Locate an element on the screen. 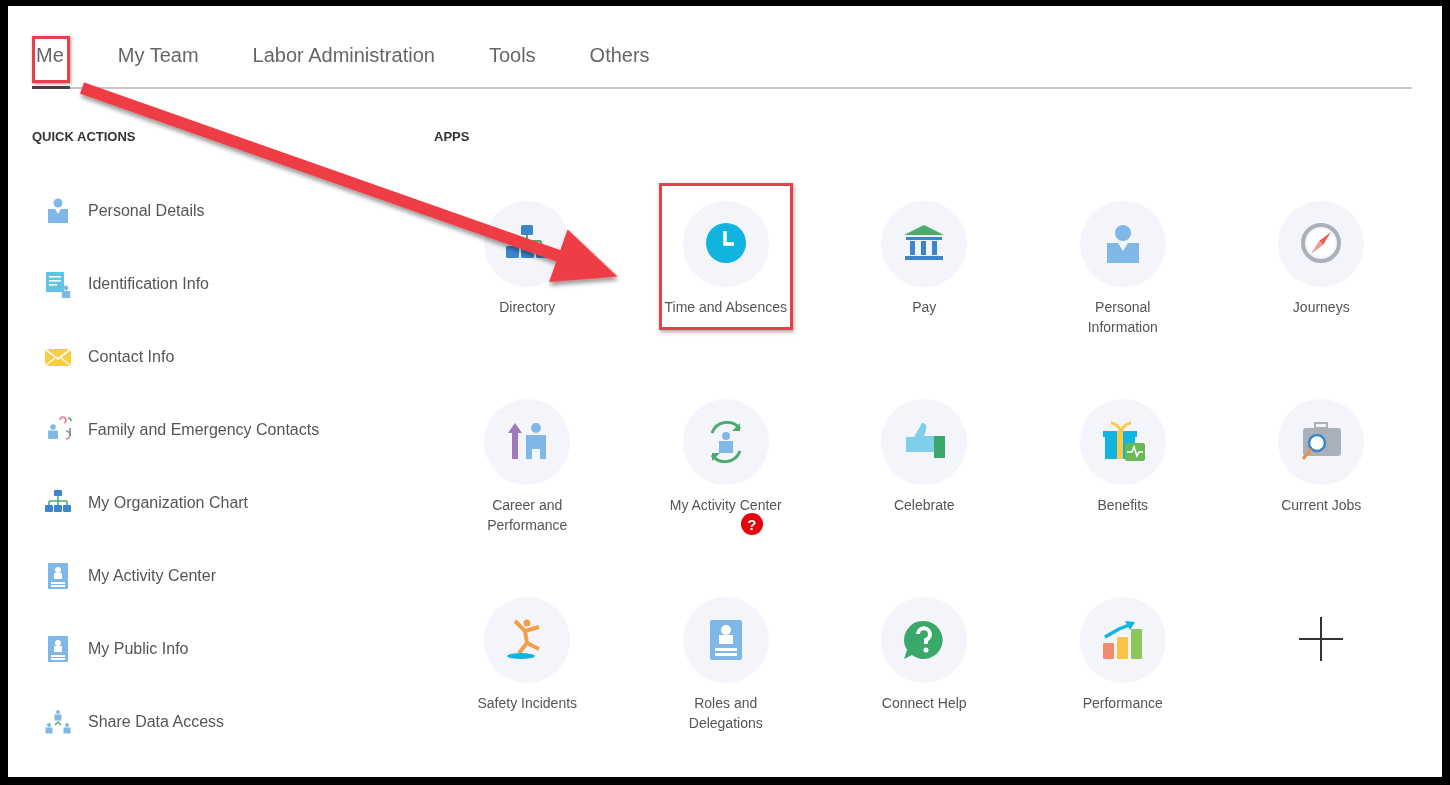 The width and height of the screenshot is (1450, 785). app-tile: Personal Information is located at coordinates (1122, 266).